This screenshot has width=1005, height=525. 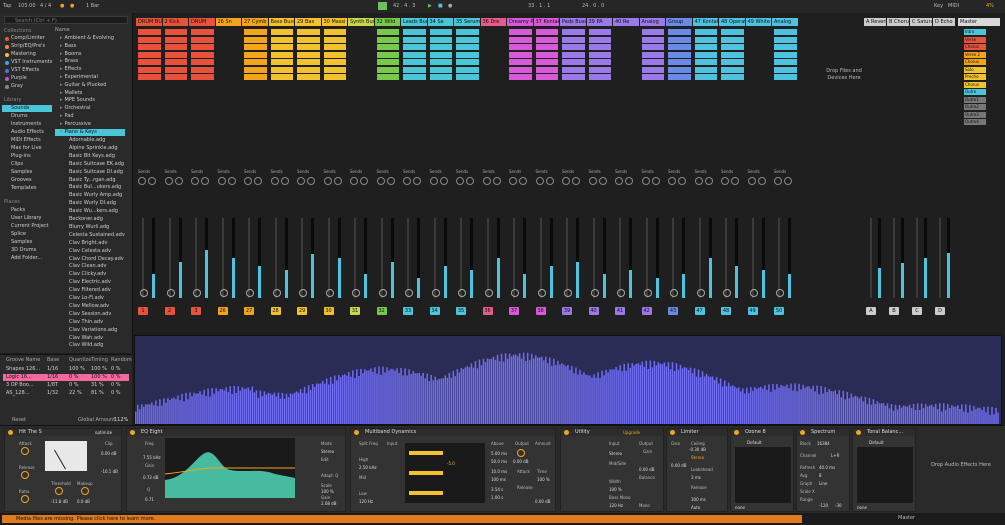 What do you see at coordinates (90, 235) in the screenshot?
I see `preset-file: Celesta Sustained.adv` at bounding box center [90, 235].